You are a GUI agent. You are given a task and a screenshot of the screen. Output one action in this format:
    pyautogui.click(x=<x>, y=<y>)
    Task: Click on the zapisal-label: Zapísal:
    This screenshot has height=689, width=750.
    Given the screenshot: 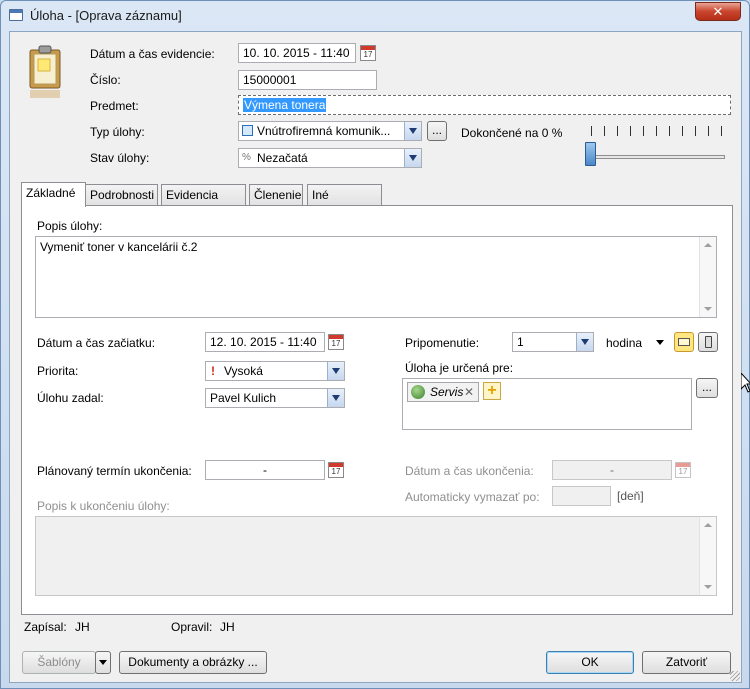 What is the action you would take?
    pyautogui.click(x=45, y=627)
    